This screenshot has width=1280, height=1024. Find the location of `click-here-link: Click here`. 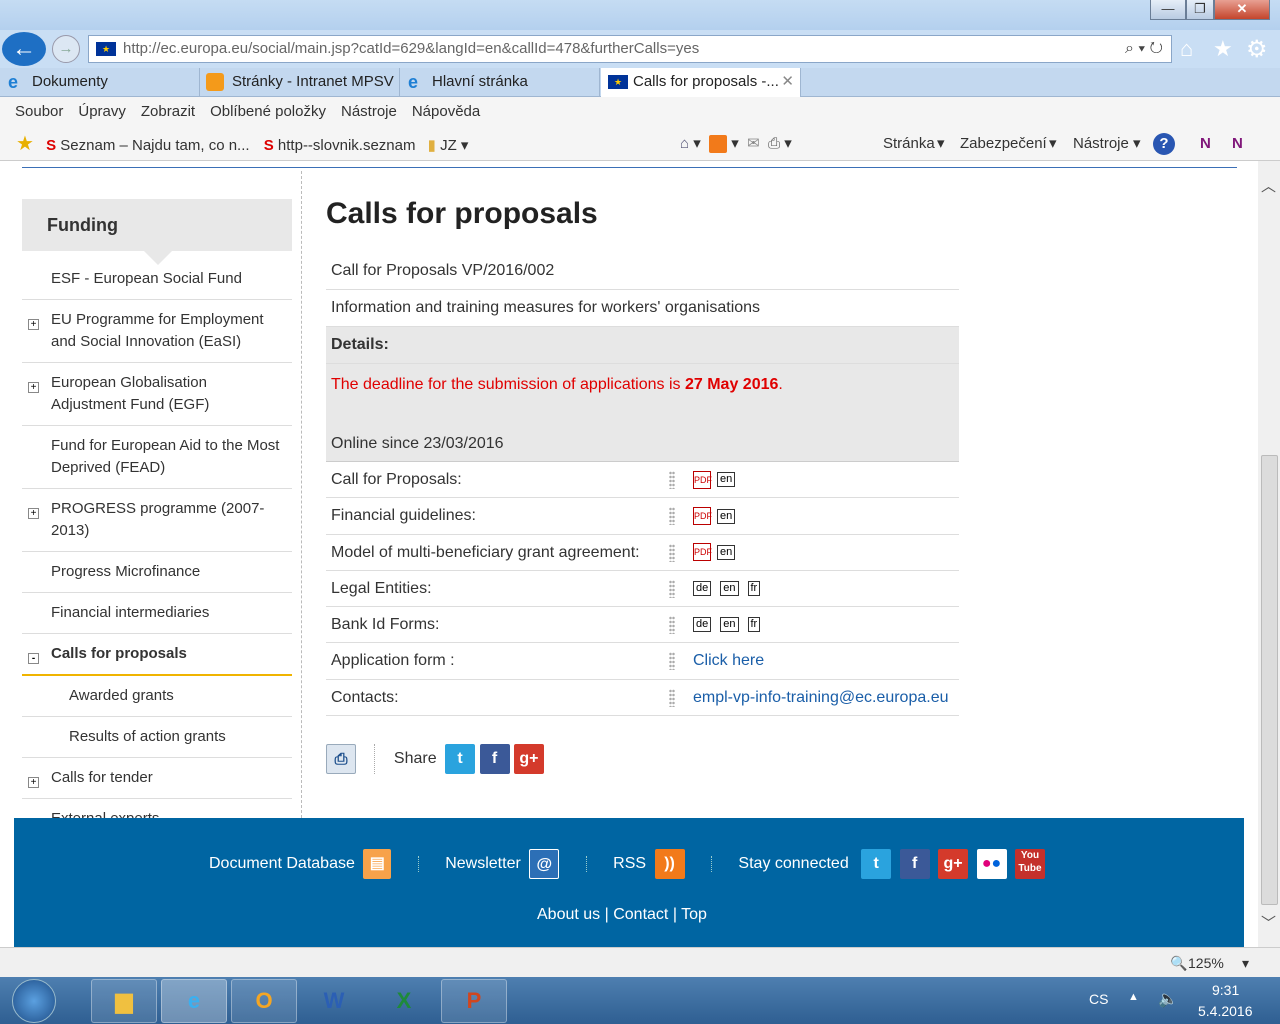

click-here-link: Click here is located at coordinates (728, 661).